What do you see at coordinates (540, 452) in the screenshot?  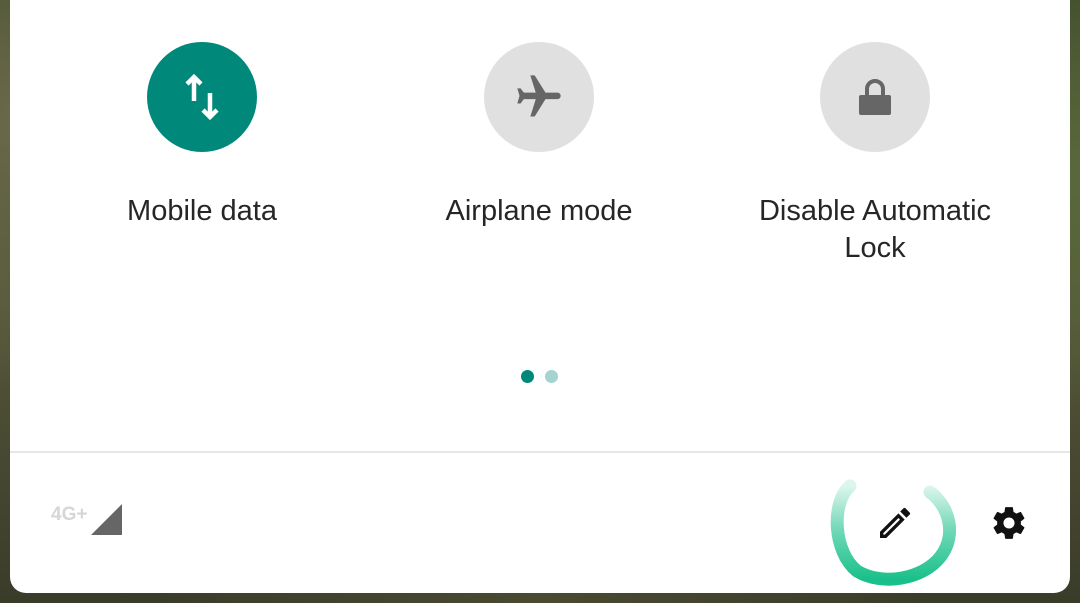 I see `footer-divider` at bounding box center [540, 452].